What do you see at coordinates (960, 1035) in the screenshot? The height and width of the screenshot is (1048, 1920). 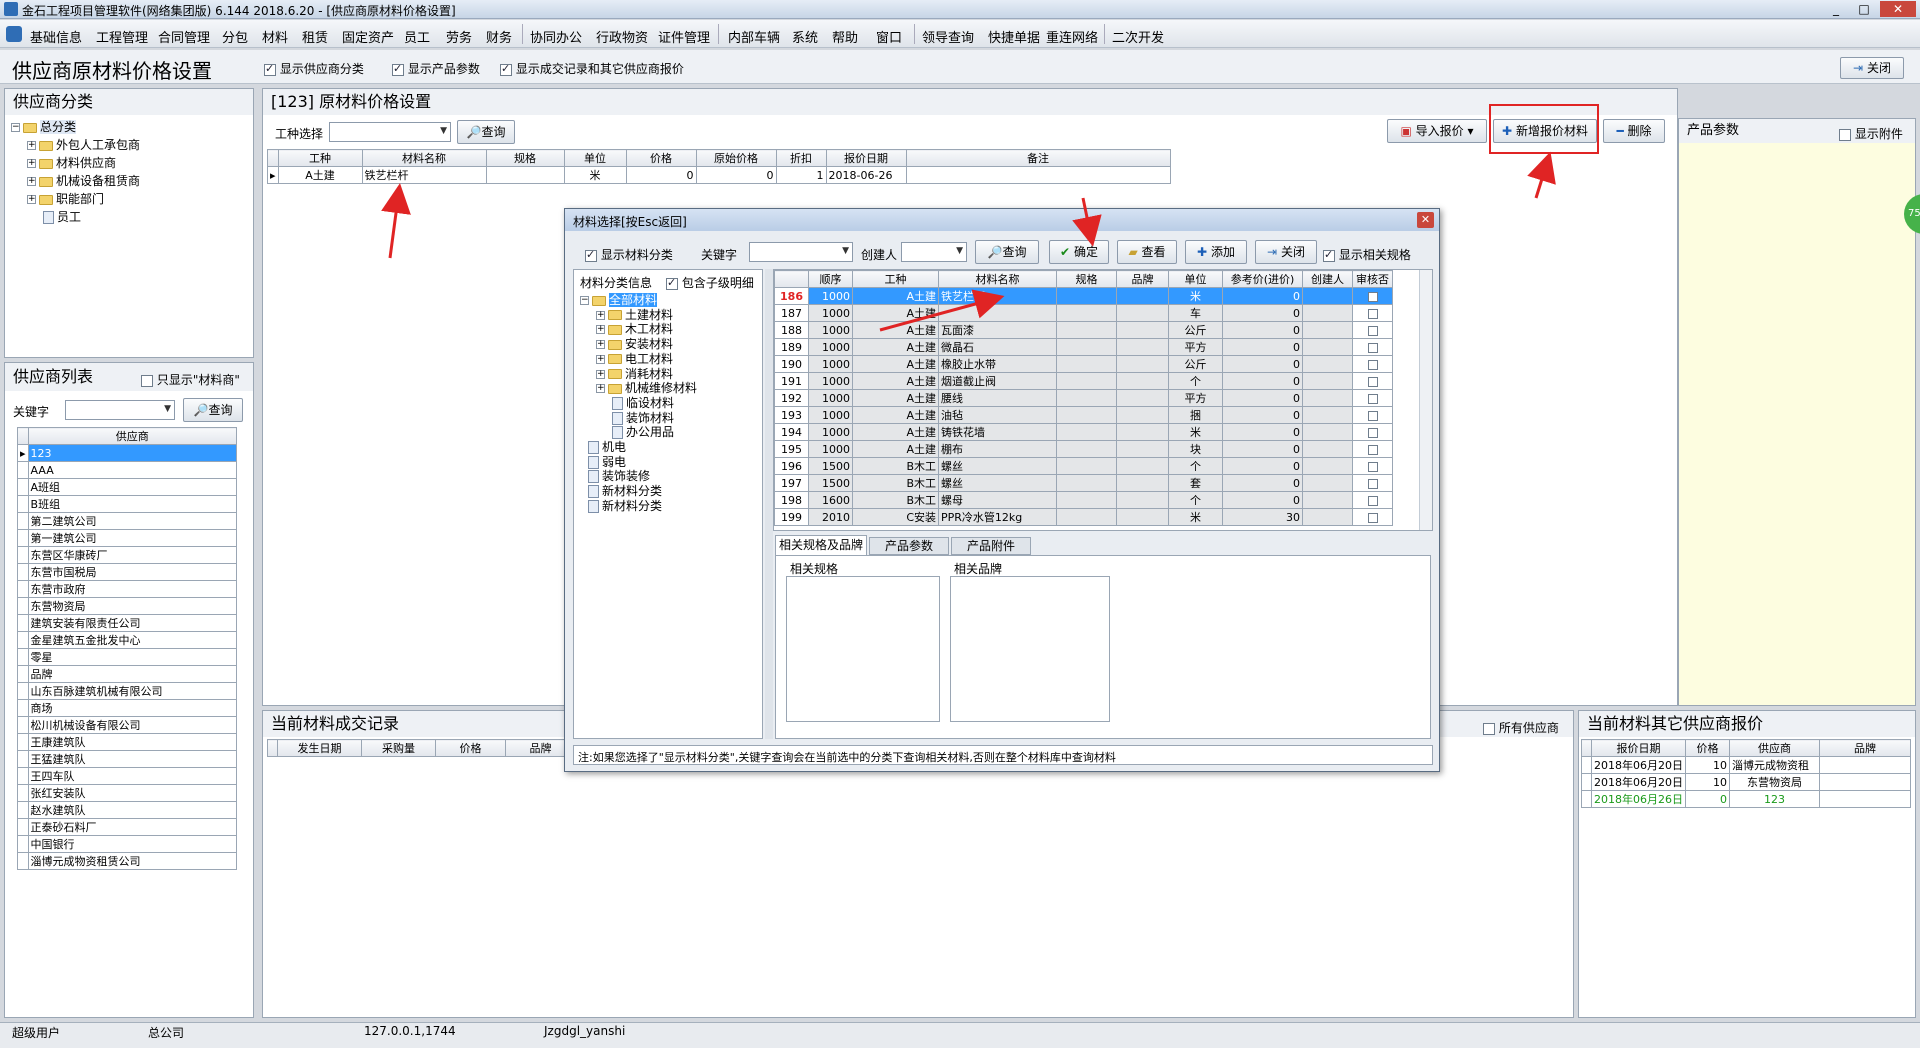 I see `status-bar: 超级用户 总公司 127.0.0.1,1744 Jzgdgl_yanshi` at bounding box center [960, 1035].